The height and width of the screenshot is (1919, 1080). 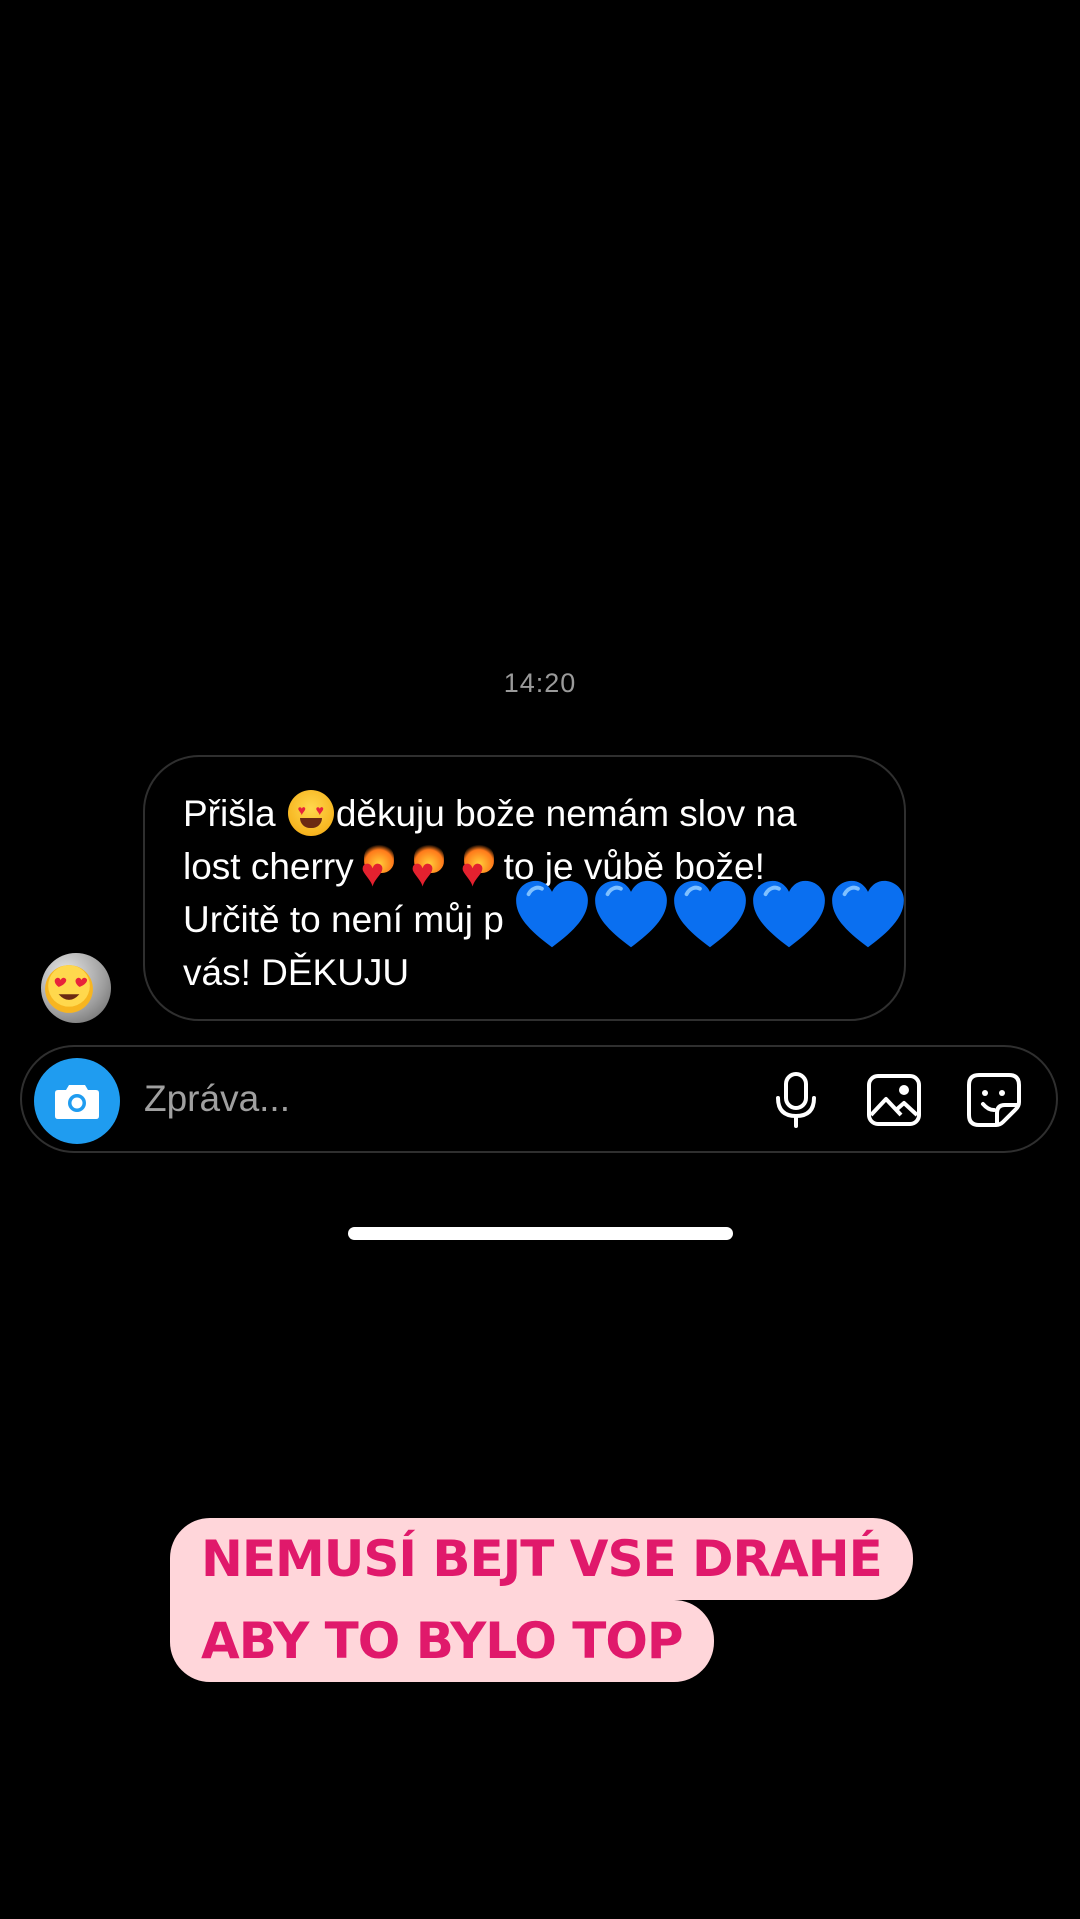 I want to click on message-composer, so click(x=539, y=1099).